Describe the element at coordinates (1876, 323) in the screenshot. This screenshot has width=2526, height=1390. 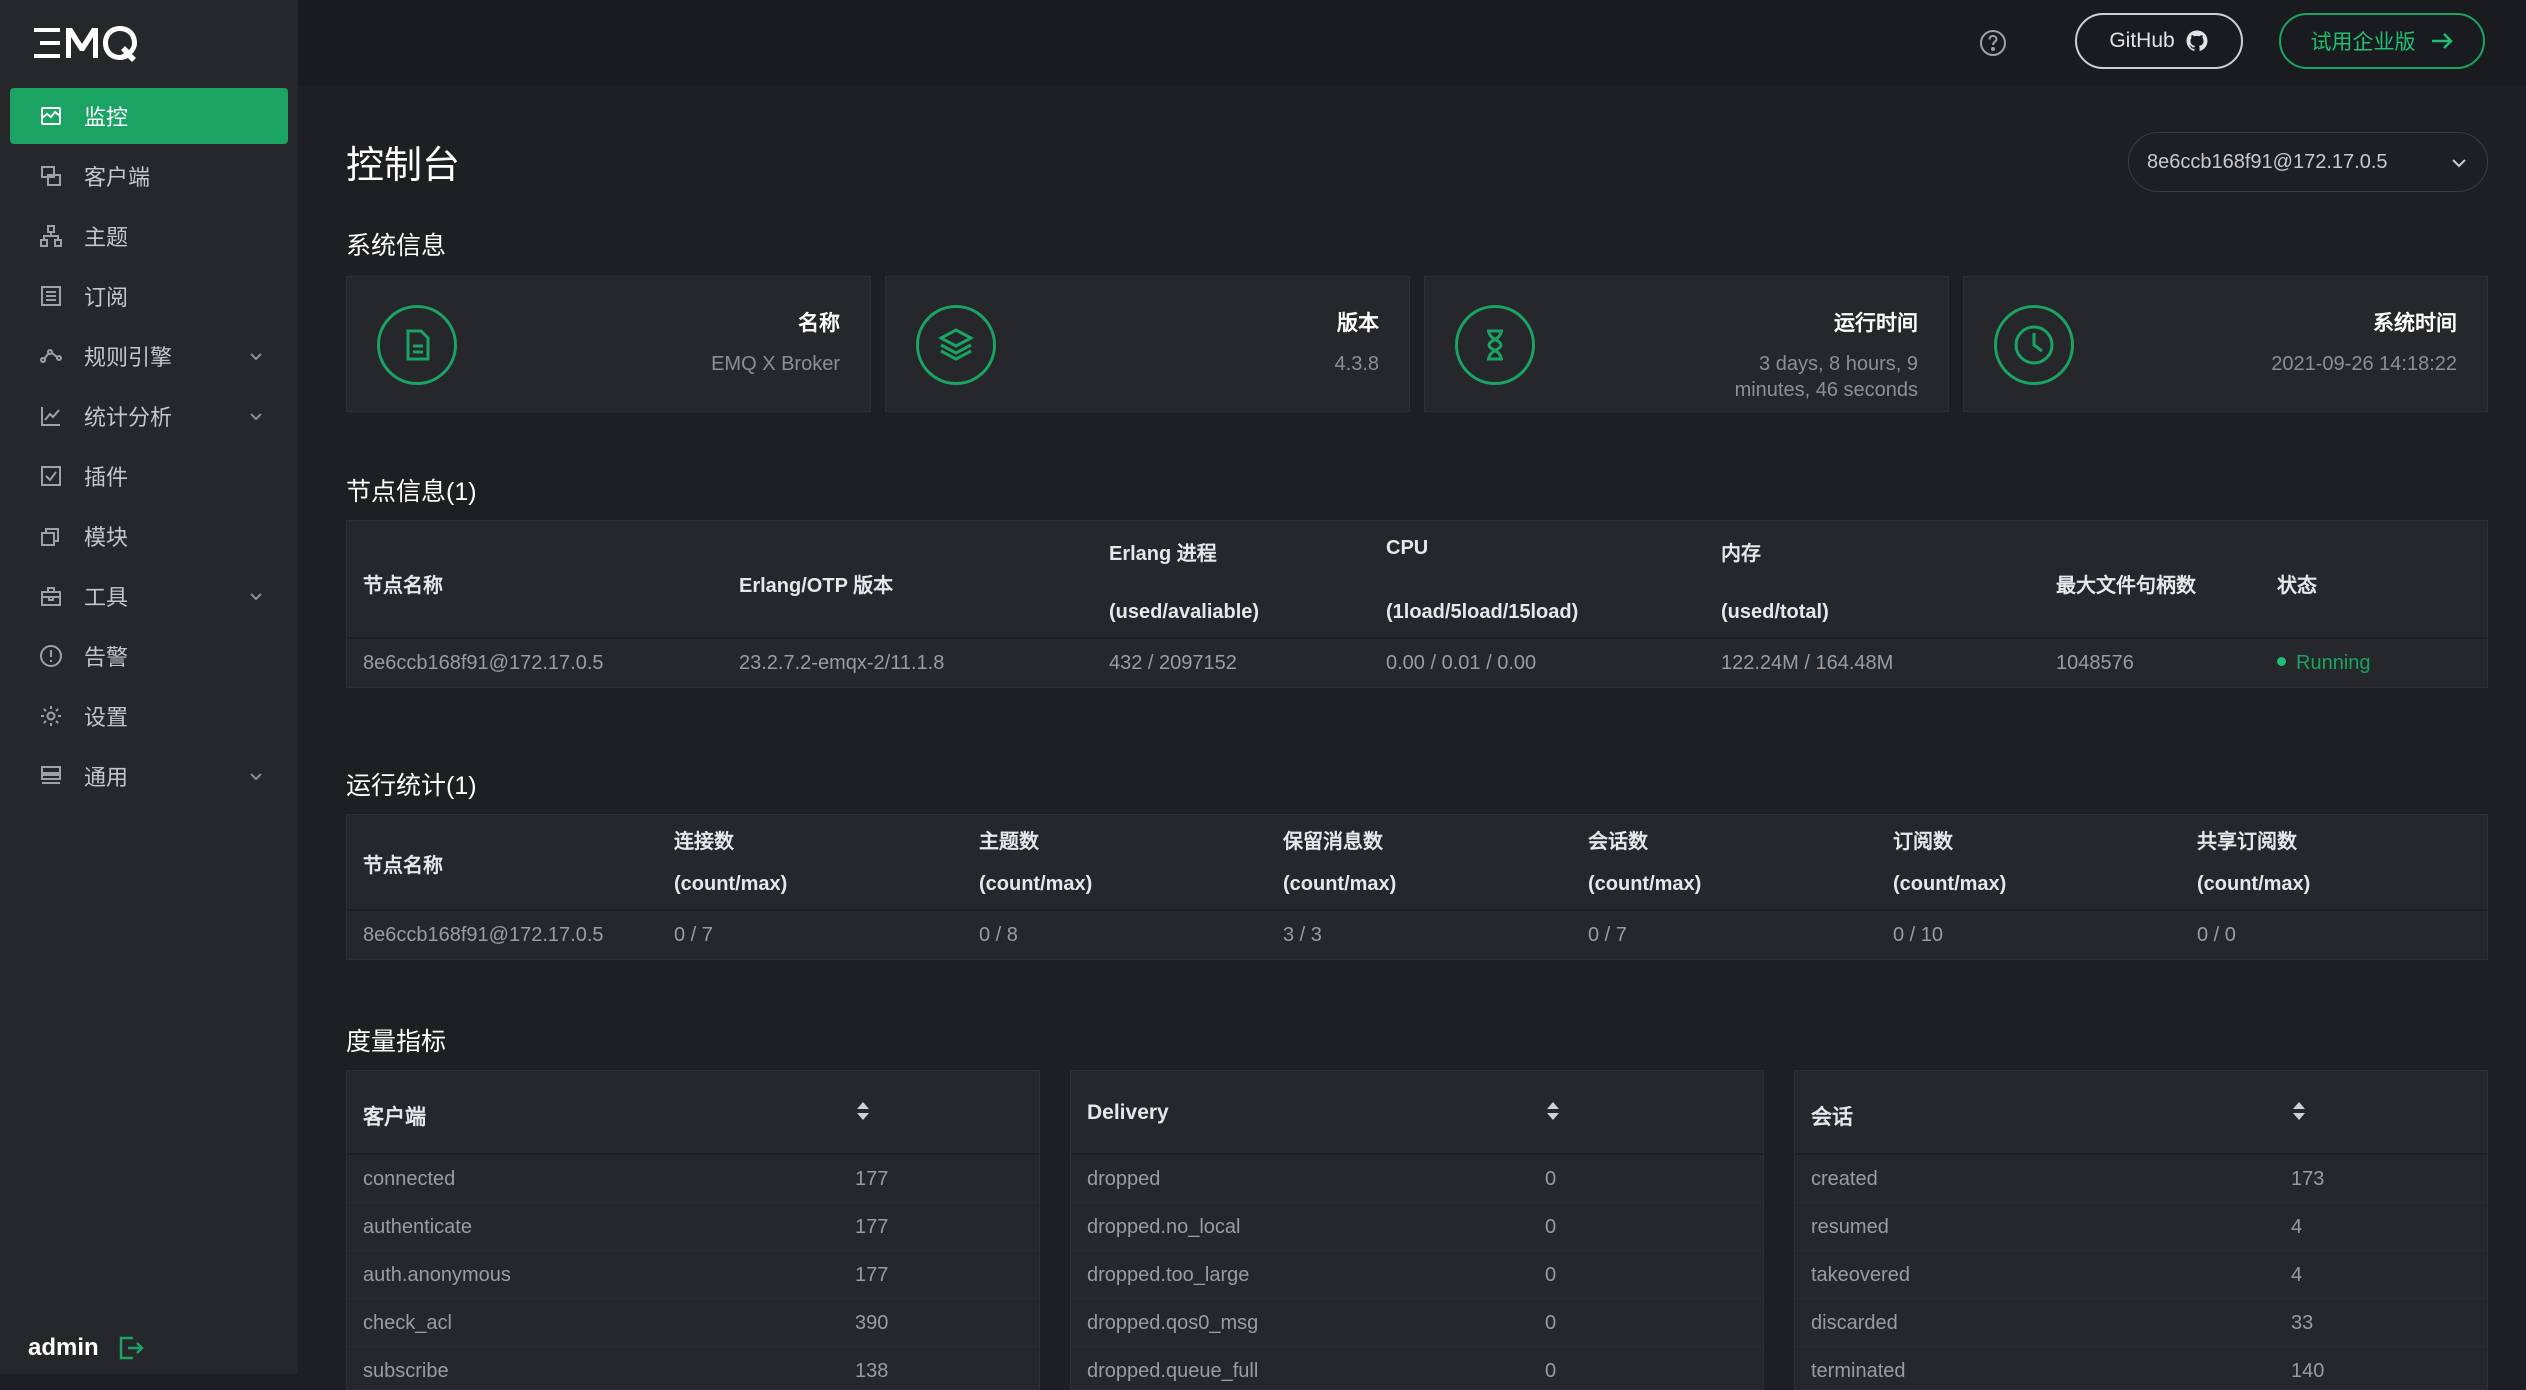
I see `card-label: 运行时间` at that location.